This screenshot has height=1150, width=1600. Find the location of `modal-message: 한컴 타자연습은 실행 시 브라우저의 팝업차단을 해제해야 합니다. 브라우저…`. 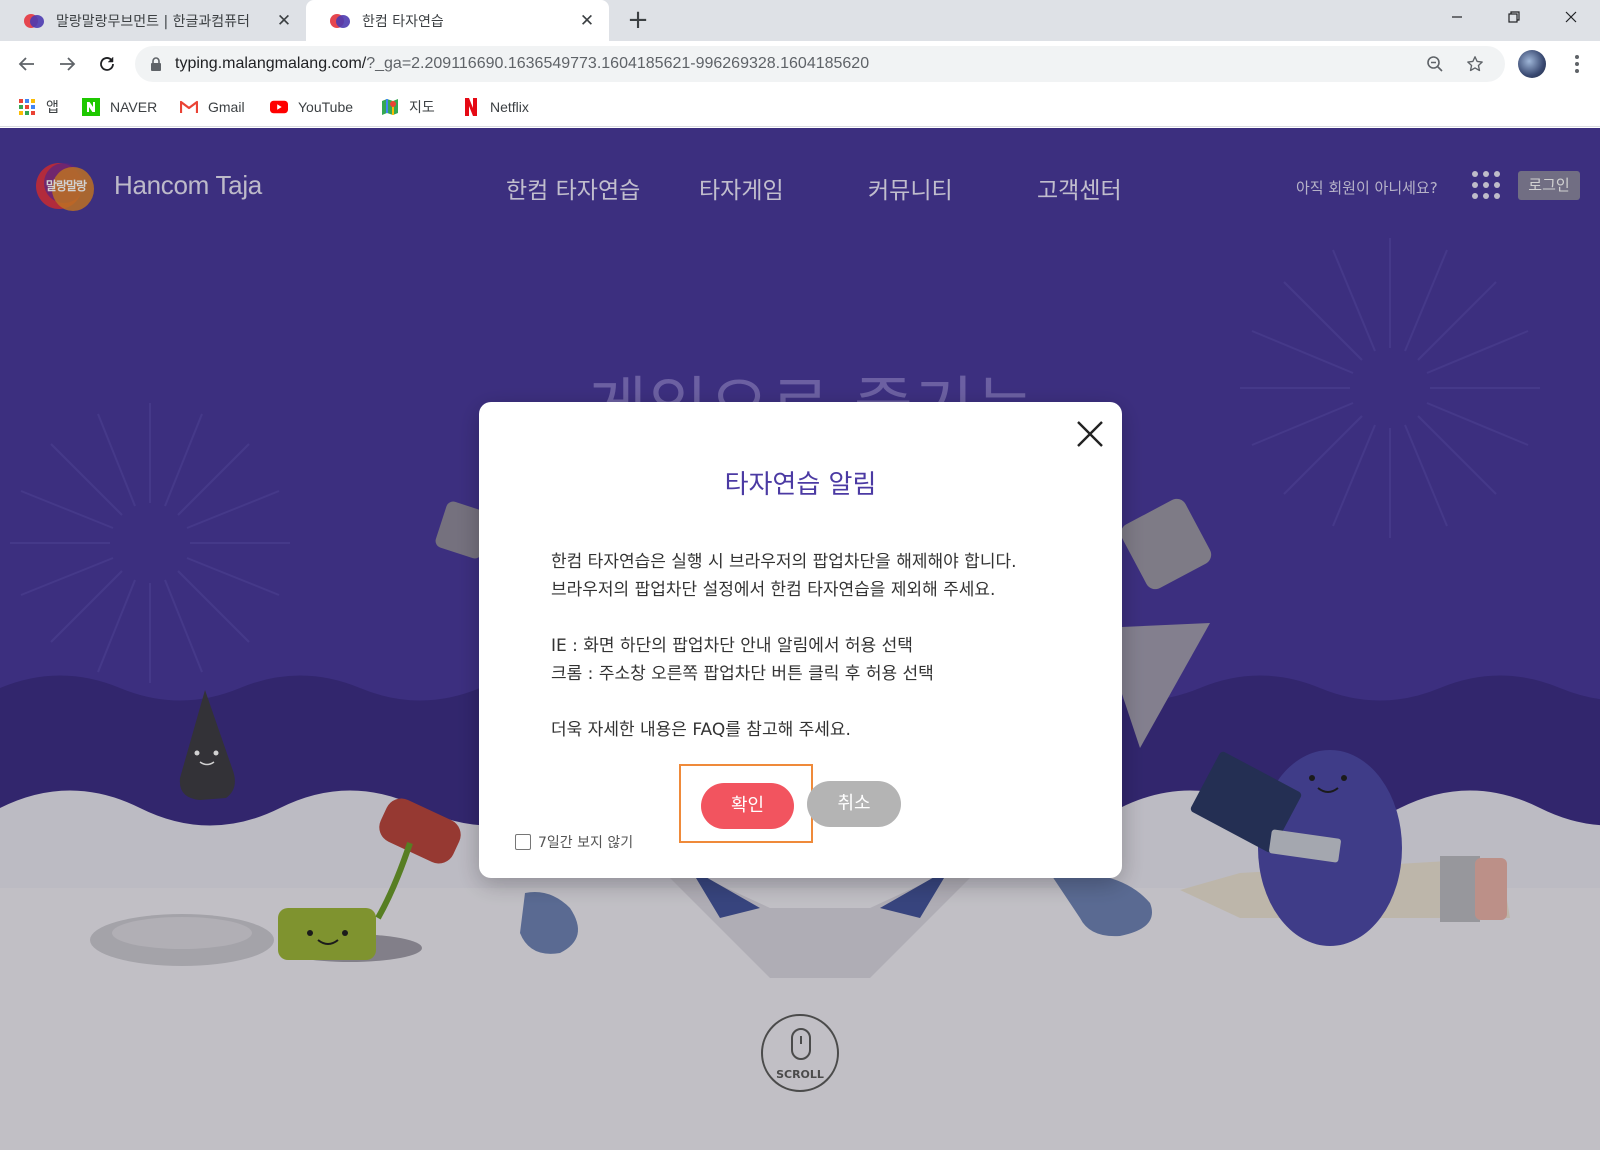

modal-message: 한컴 타자연습은 실행 시 브라우저의 팝업차단을 해제해야 합니다. 브라우저… is located at coordinates (811, 646).